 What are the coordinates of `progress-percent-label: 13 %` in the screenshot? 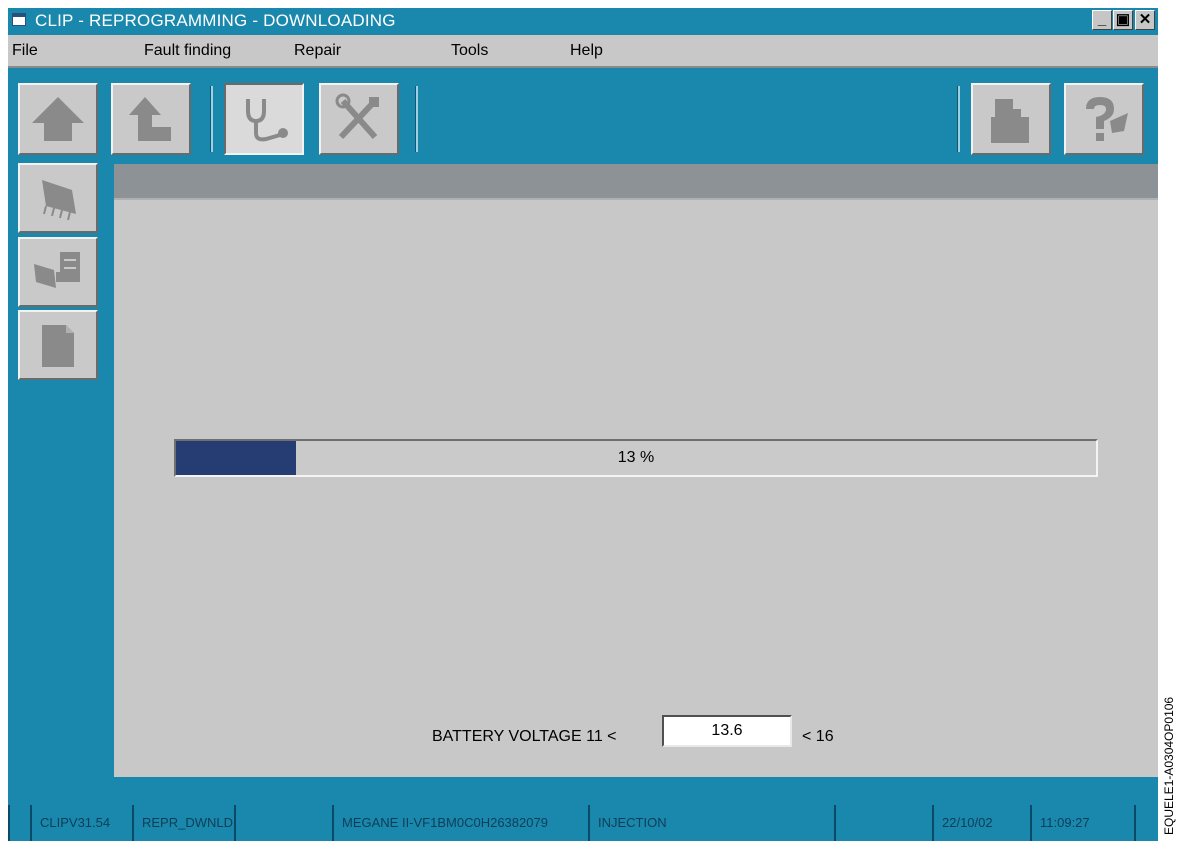 It's located at (636, 457).